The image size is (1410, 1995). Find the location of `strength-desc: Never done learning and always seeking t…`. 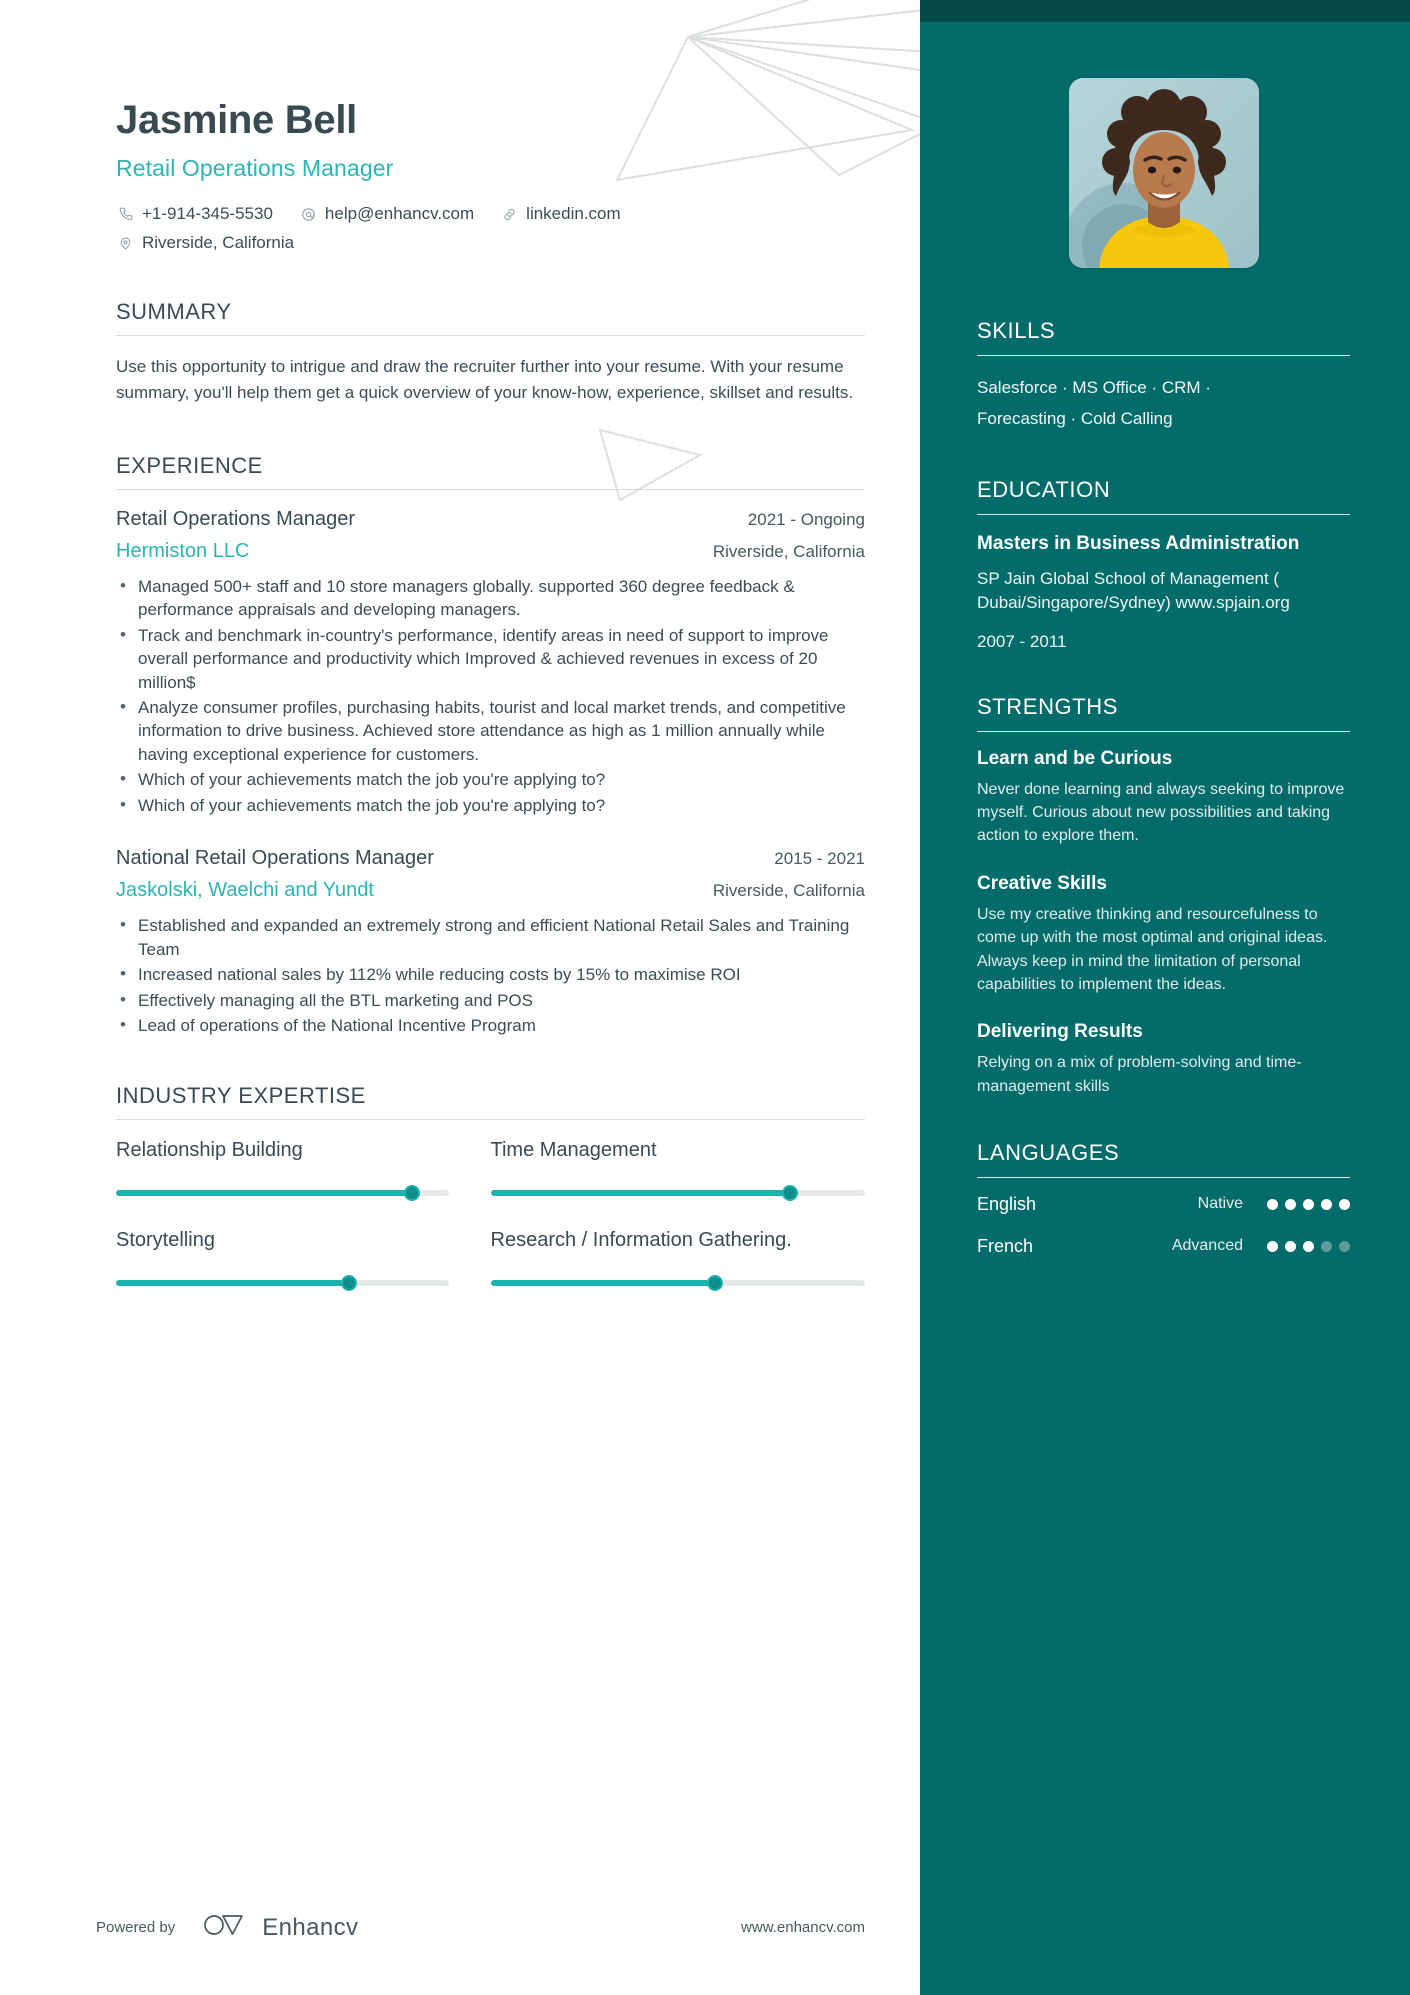

strength-desc: Never done learning and always seeking t… is located at coordinates (1161, 812).